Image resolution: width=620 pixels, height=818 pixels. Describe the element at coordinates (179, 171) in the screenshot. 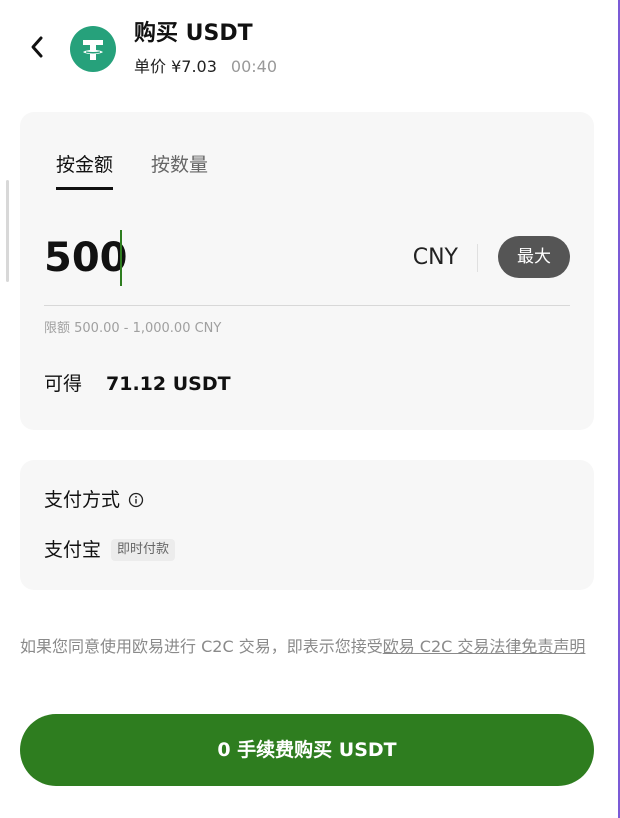

I see `tab-by-quantity: 按数量` at that location.